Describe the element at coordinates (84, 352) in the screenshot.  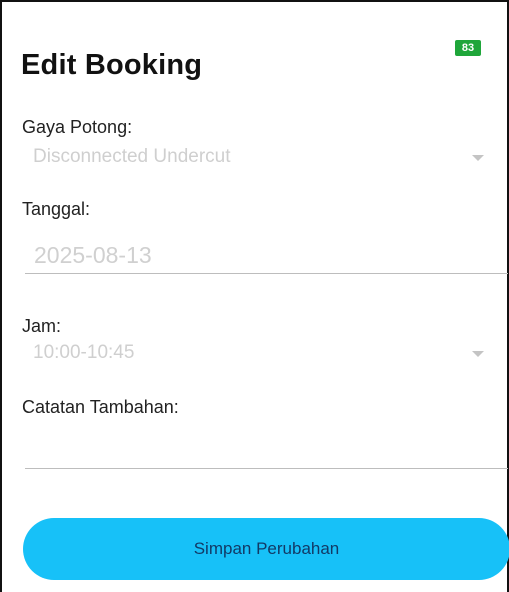
I see `time-spinner-value: 10:00-10:45` at that location.